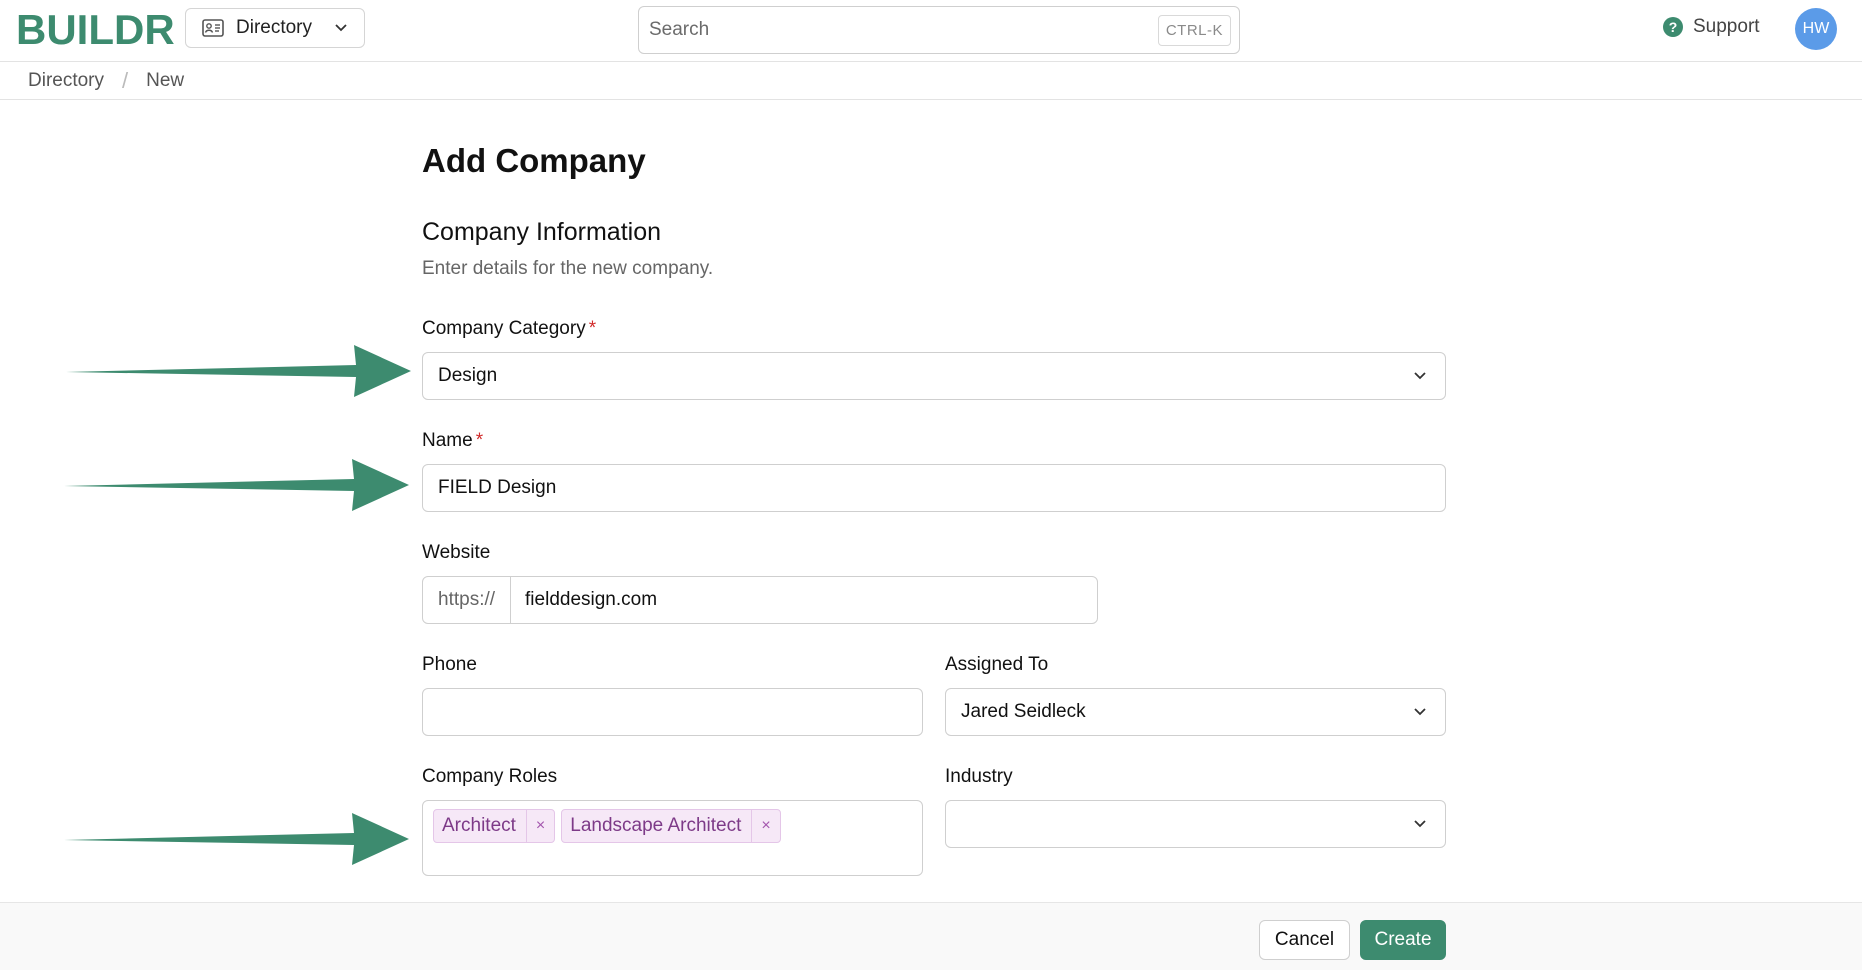 The width and height of the screenshot is (1862, 970). What do you see at coordinates (656, 825) in the screenshot?
I see `role-tag-label: Landscape Architect` at bounding box center [656, 825].